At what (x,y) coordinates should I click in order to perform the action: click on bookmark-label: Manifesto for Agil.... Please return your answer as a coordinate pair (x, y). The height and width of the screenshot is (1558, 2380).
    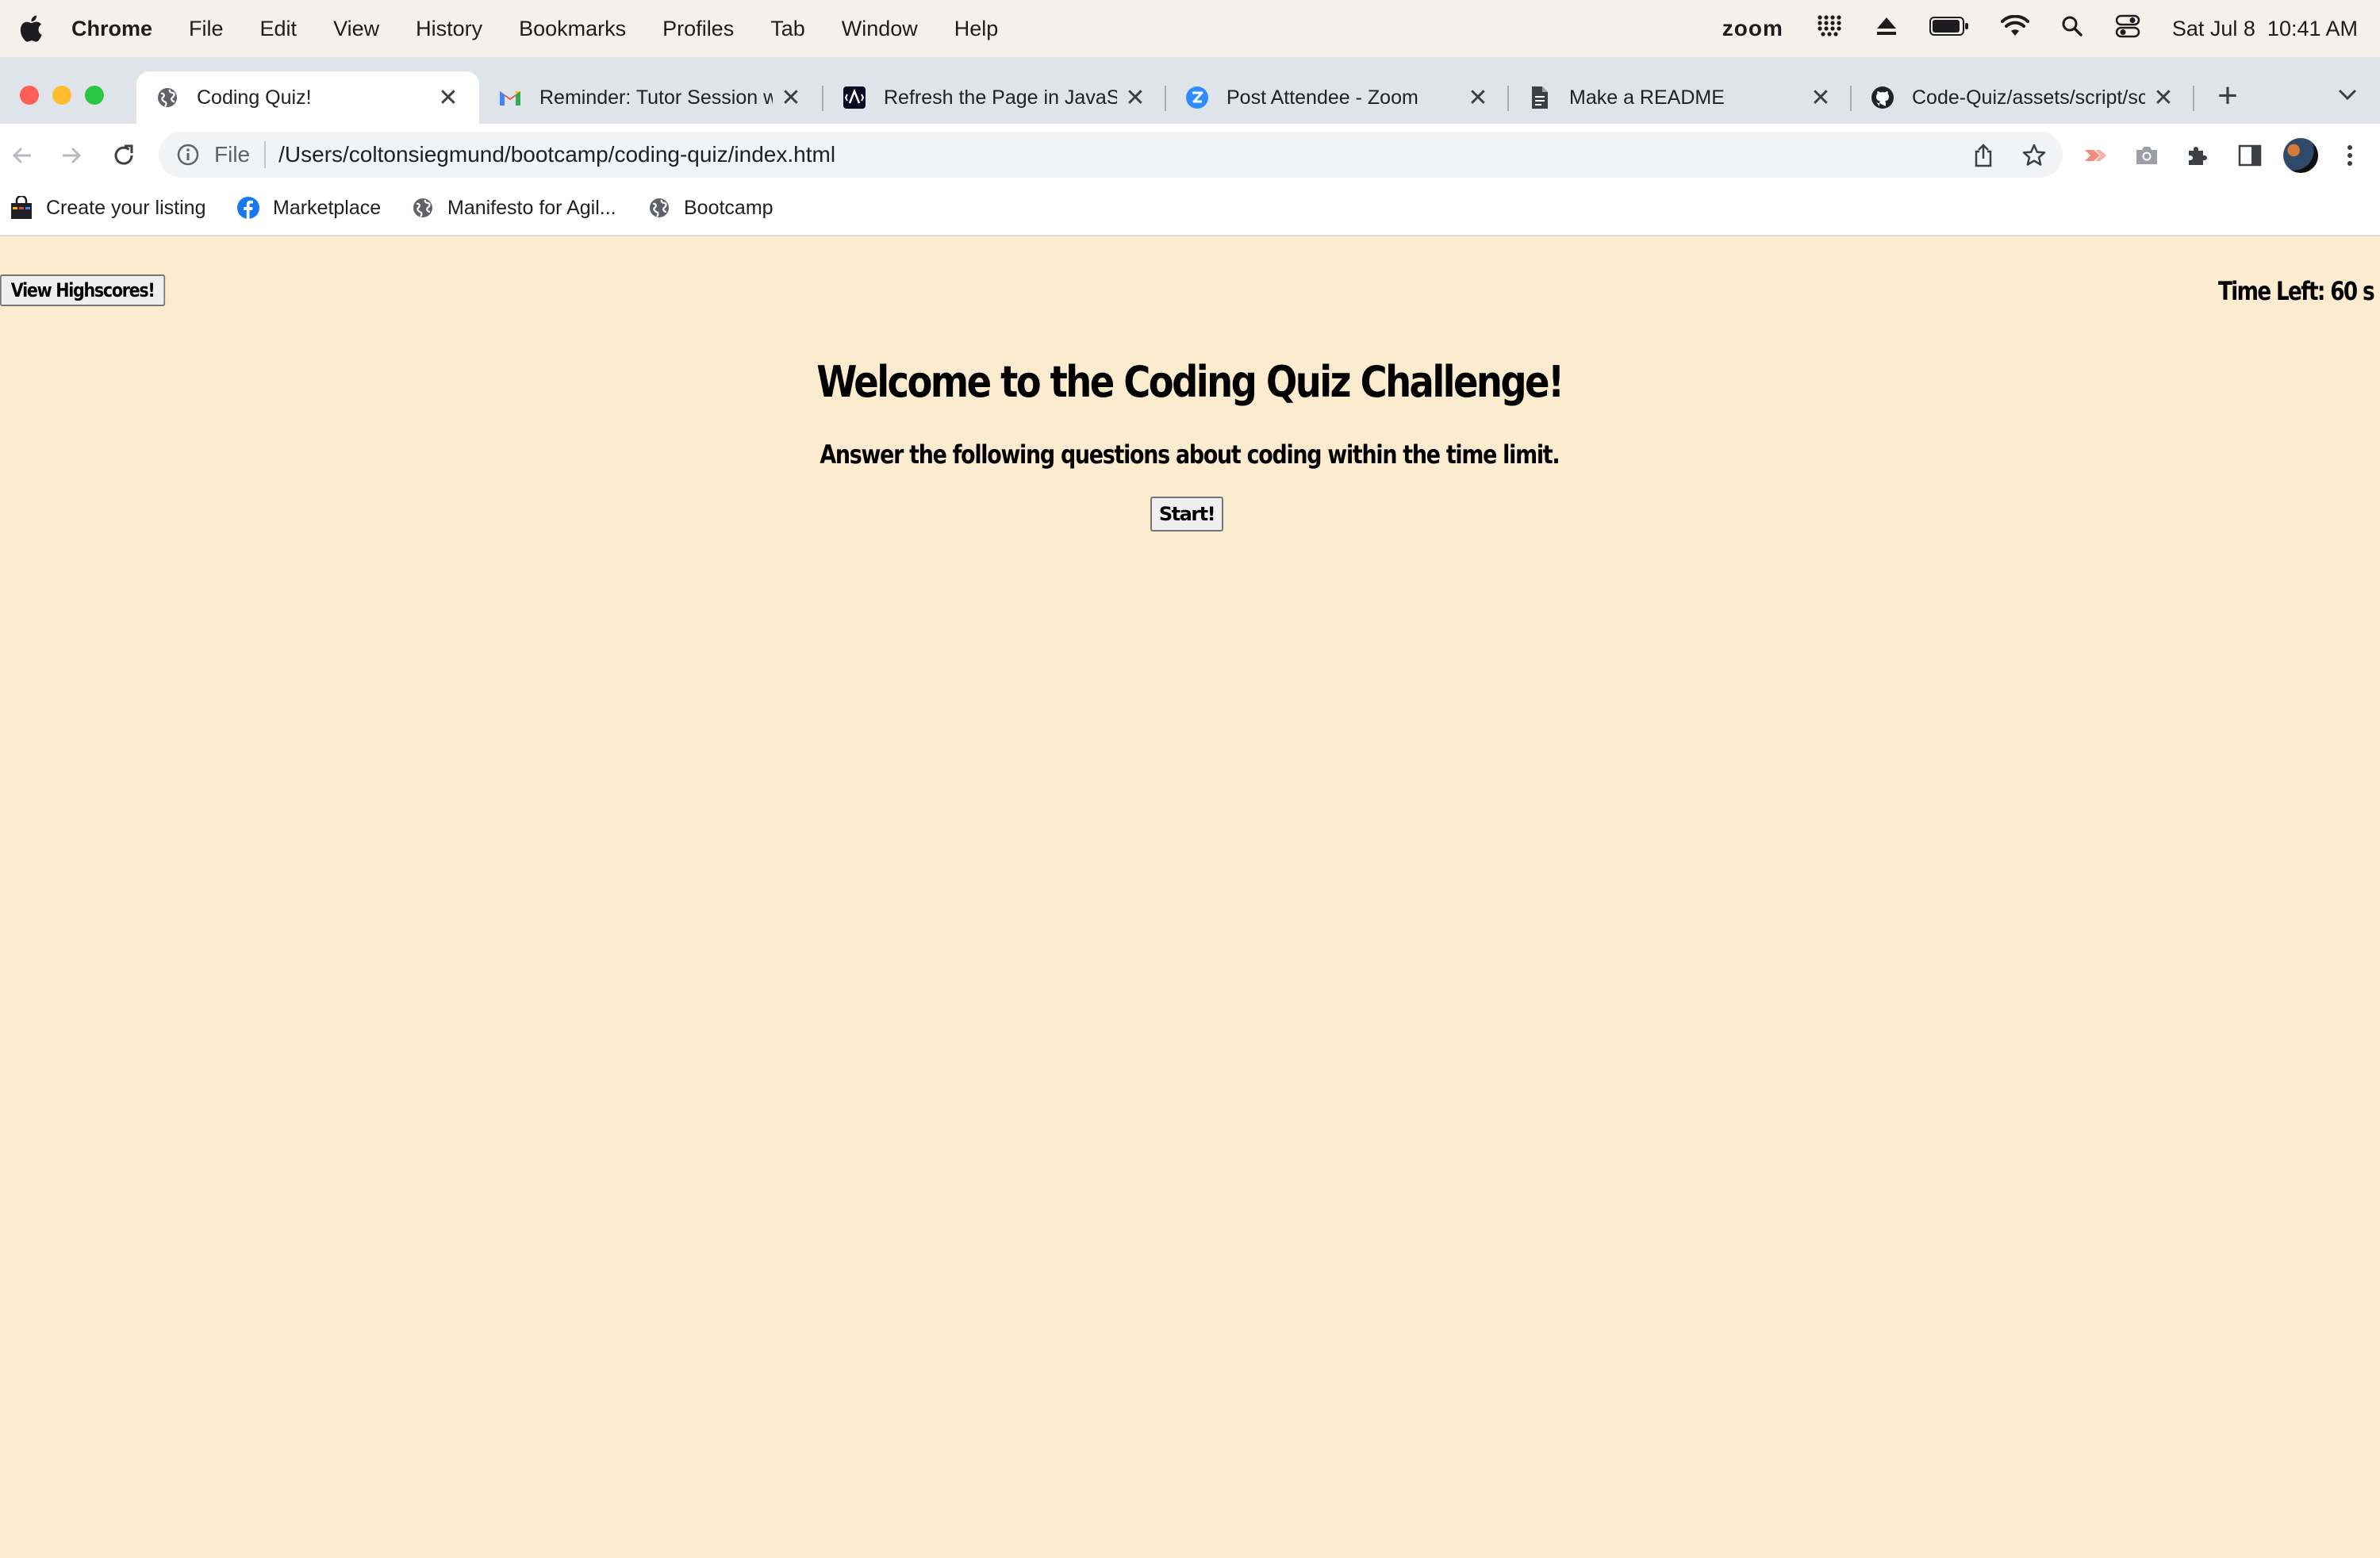
    Looking at the image, I should click on (531, 207).